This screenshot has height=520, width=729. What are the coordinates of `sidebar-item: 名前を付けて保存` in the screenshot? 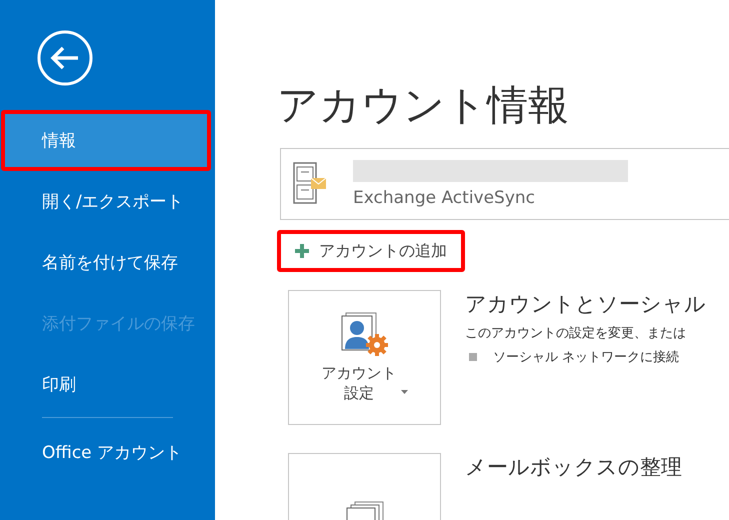 It's located at (107, 262).